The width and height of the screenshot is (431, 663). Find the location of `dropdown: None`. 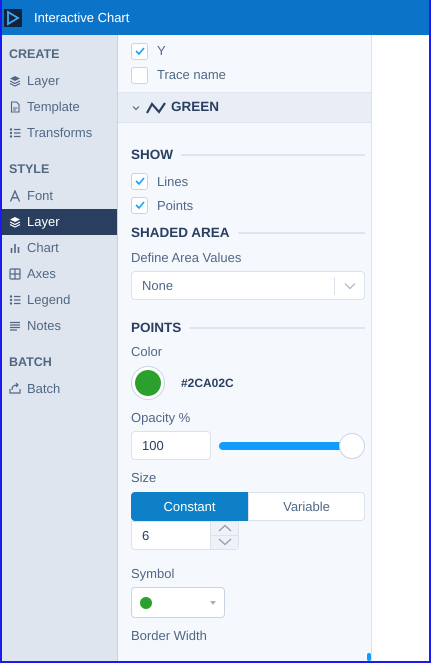

dropdown: None is located at coordinates (248, 285).